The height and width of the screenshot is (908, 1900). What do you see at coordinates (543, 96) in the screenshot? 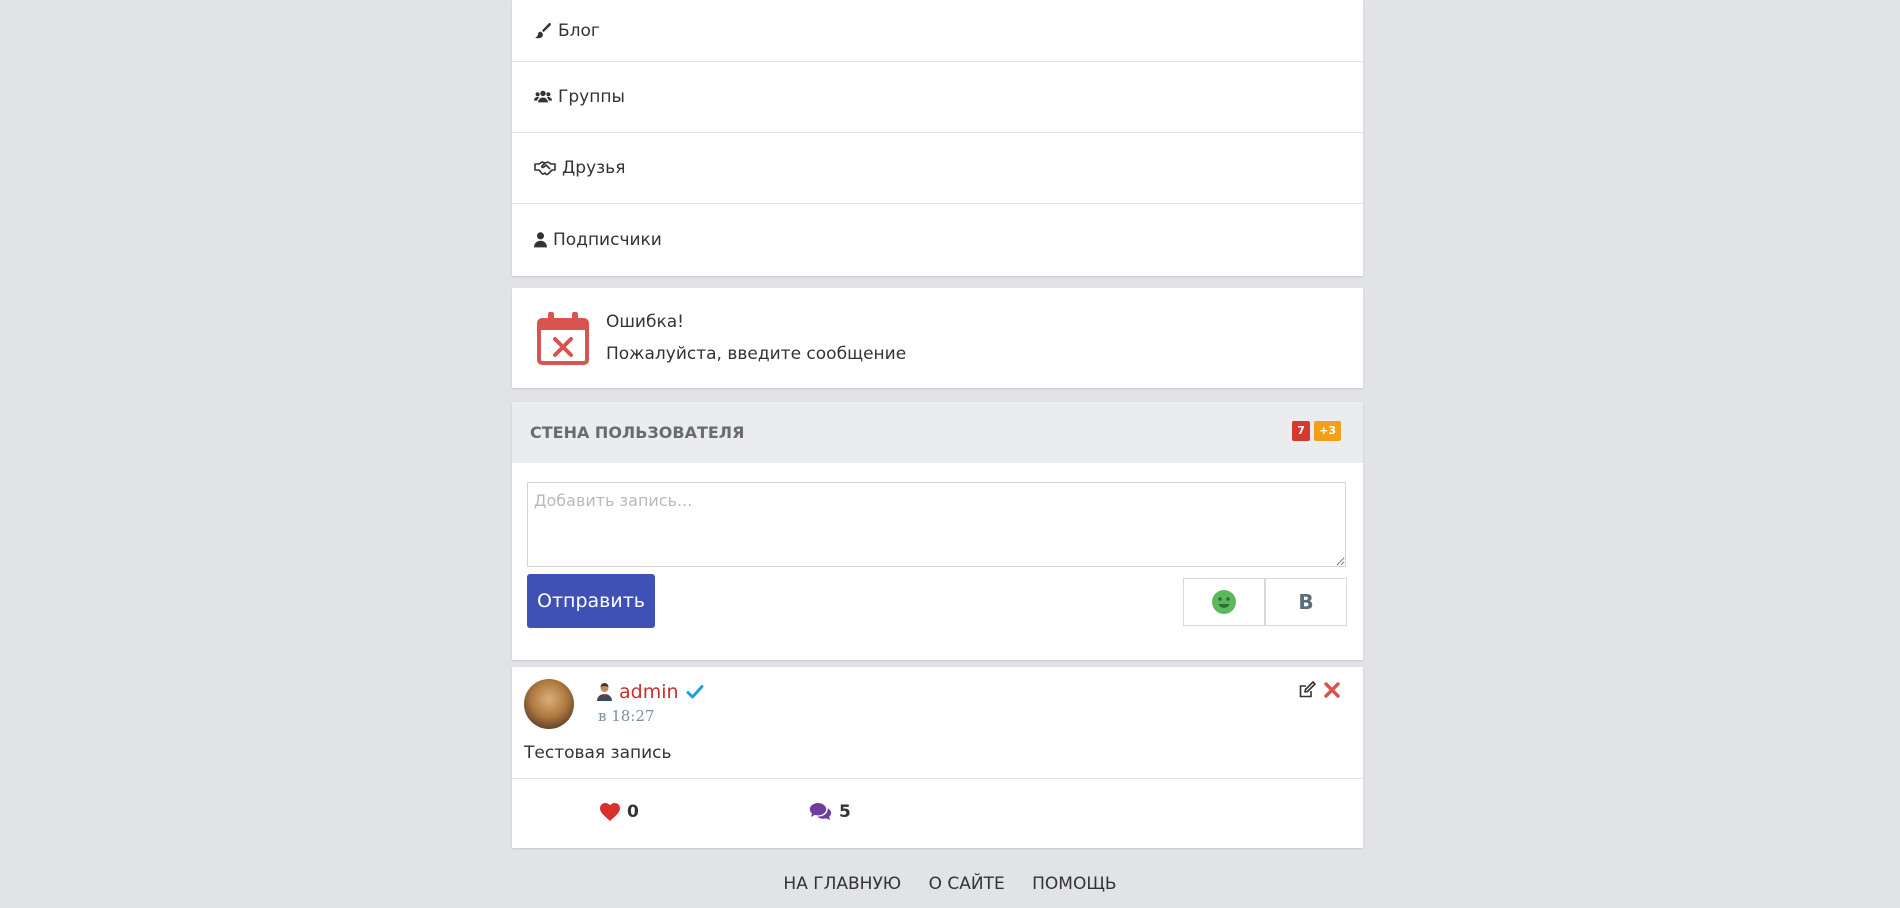
I see `users-icon` at bounding box center [543, 96].